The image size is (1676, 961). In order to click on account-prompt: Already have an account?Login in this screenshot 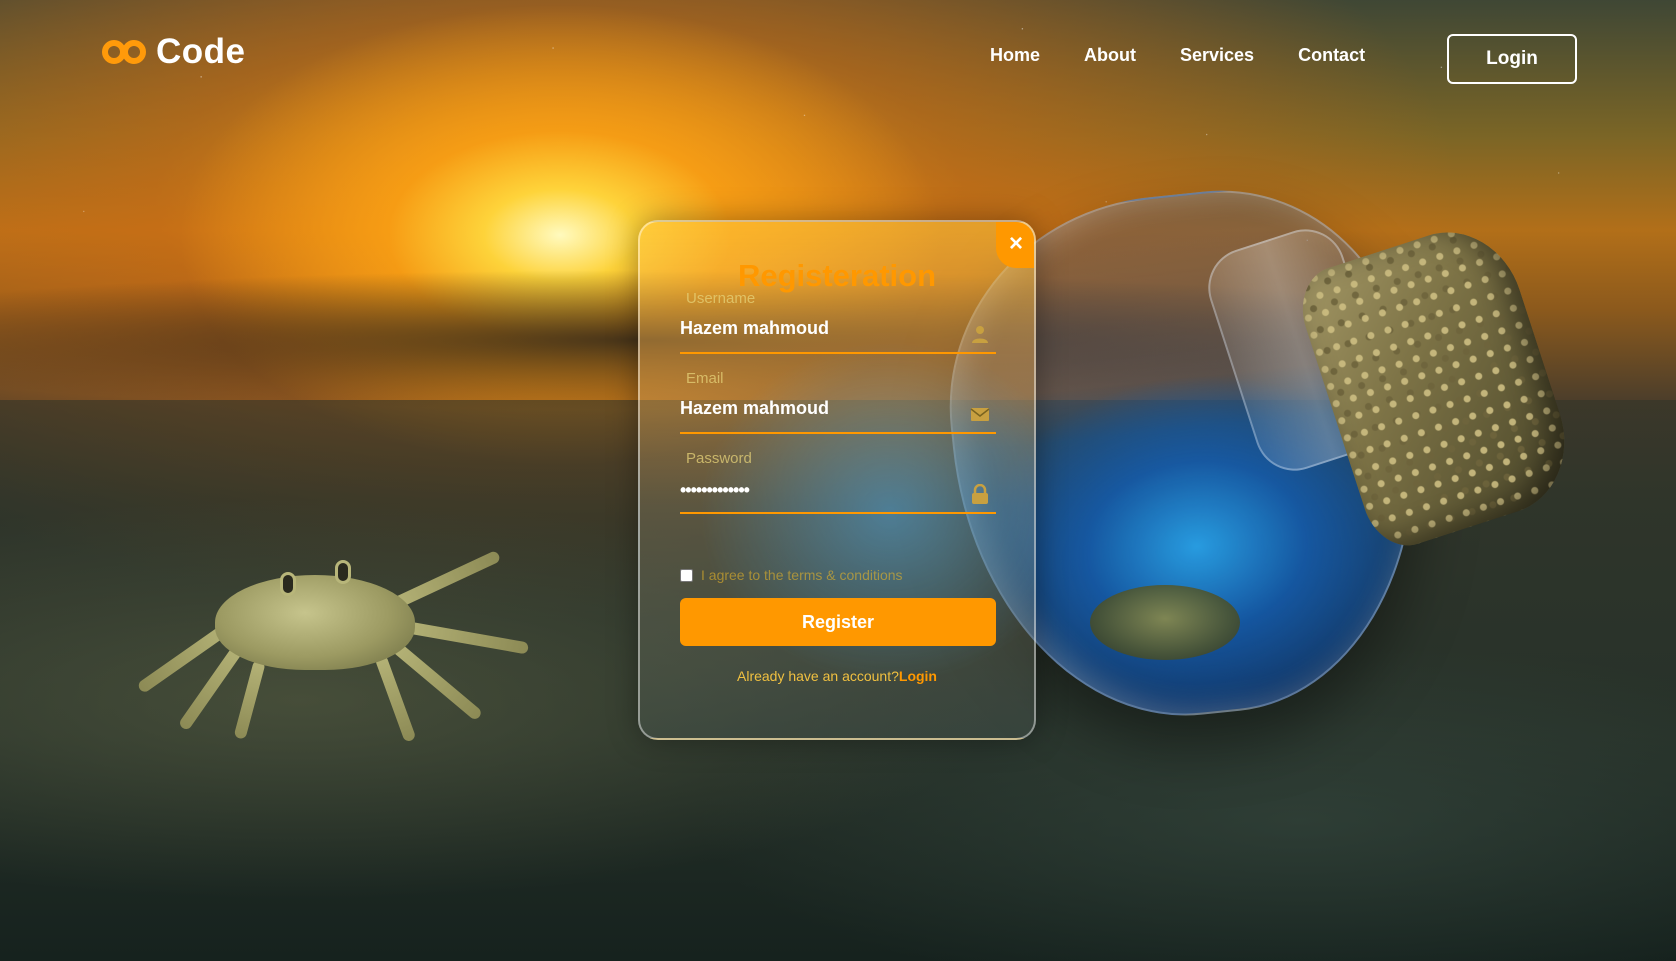, I will do `click(837, 676)`.